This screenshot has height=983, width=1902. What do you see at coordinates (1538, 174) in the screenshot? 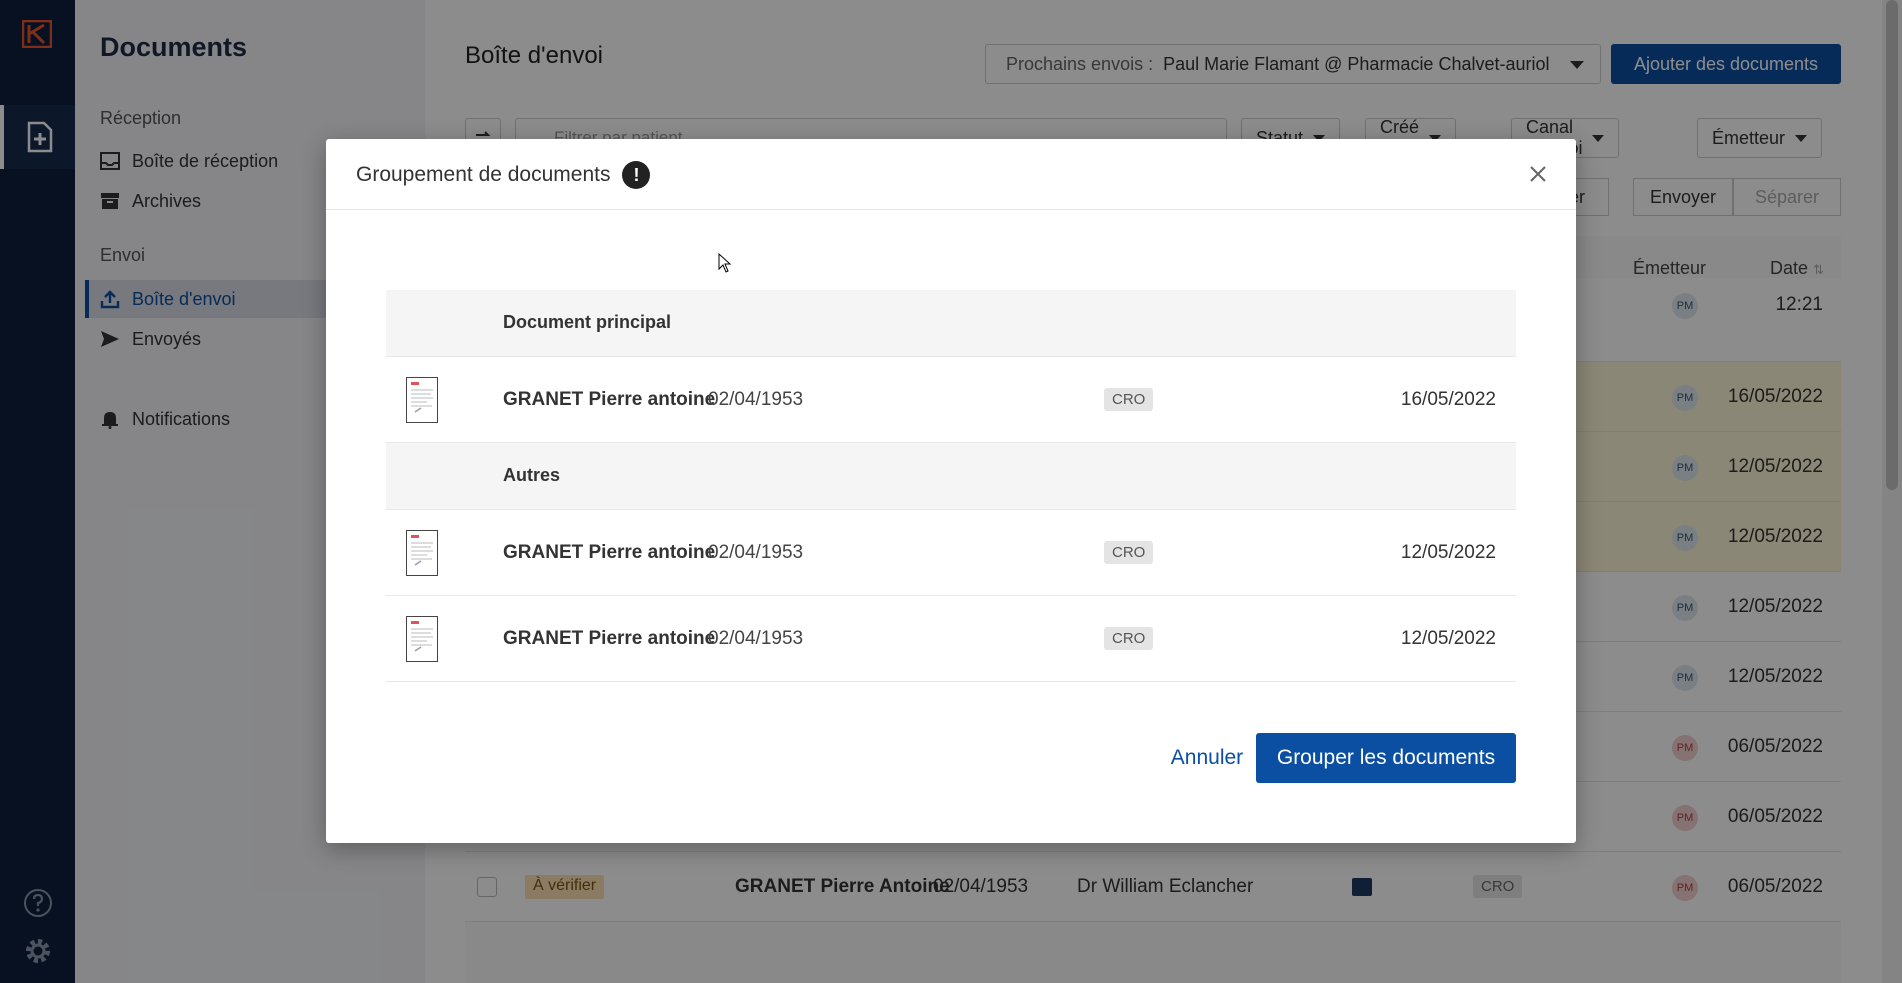
I see `close-icon` at bounding box center [1538, 174].